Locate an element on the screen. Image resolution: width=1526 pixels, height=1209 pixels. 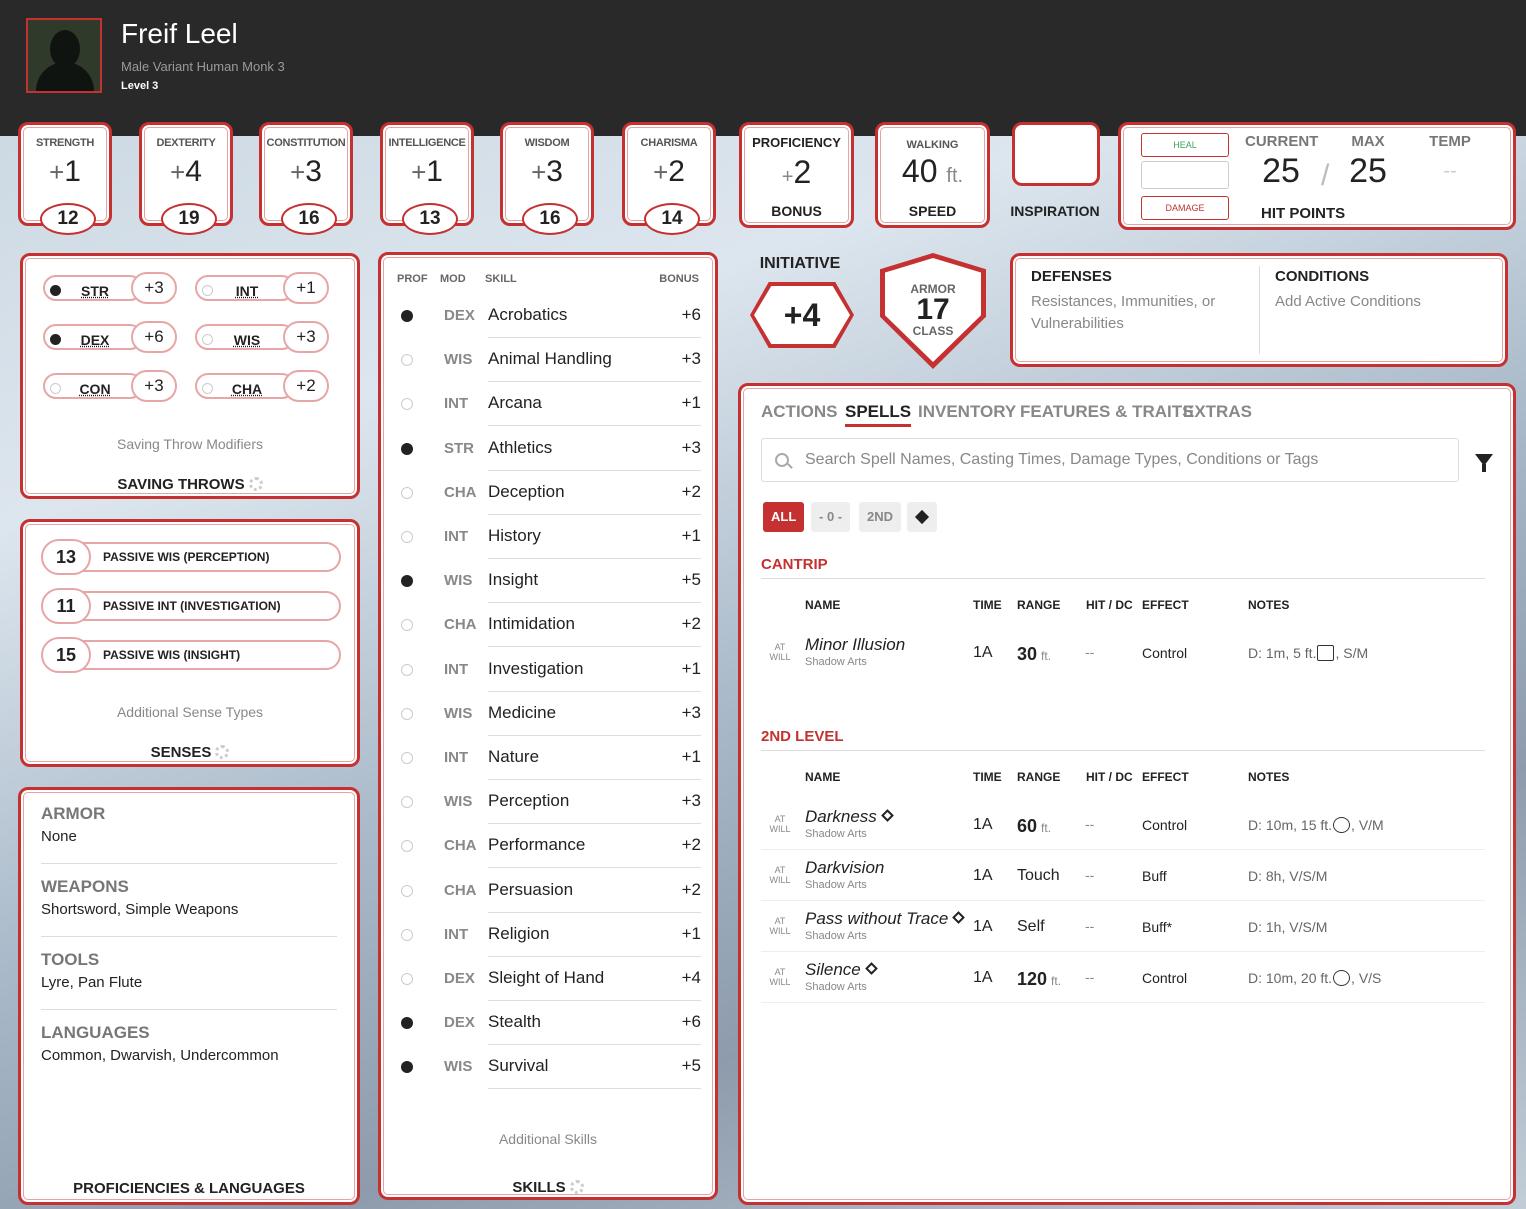
temp-hp-value: -- is located at coordinates (1450, 171).